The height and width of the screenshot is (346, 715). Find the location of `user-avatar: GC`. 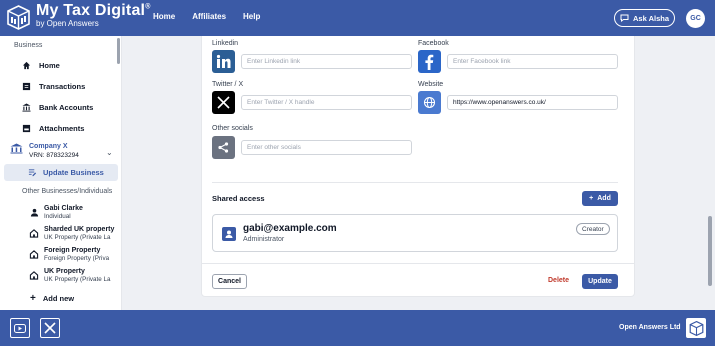

user-avatar: GC is located at coordinates (695, 18).